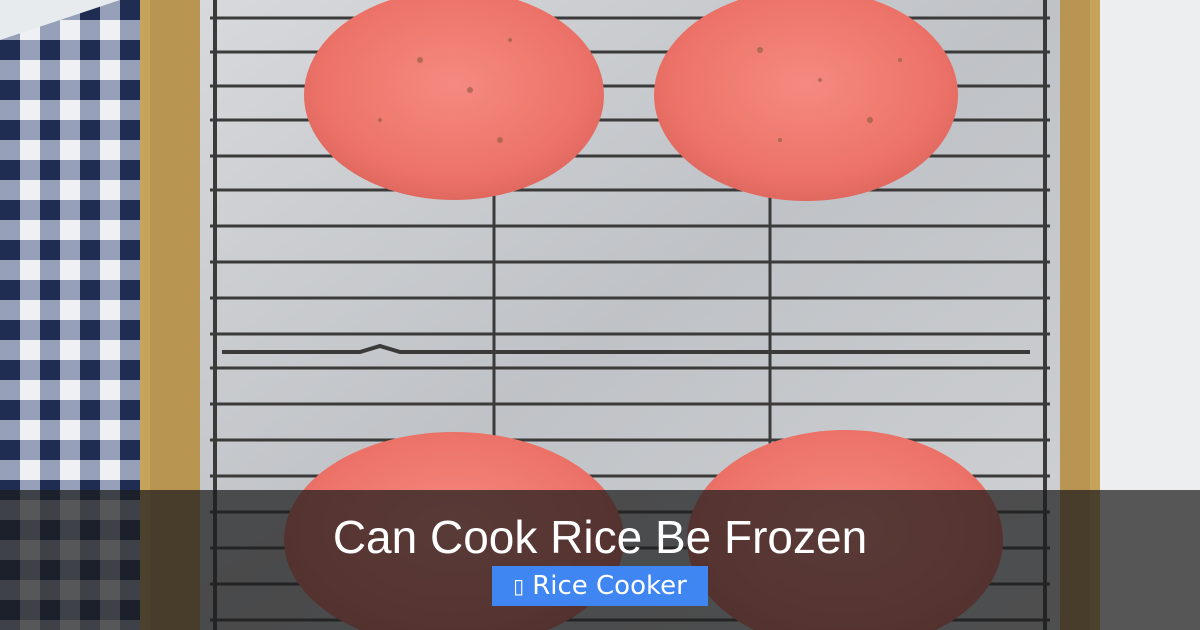  What do you see at coordinates (609, 586) in the screenshot?
I see `category-label: Rice Cooker` at bounding box center [609, 586].